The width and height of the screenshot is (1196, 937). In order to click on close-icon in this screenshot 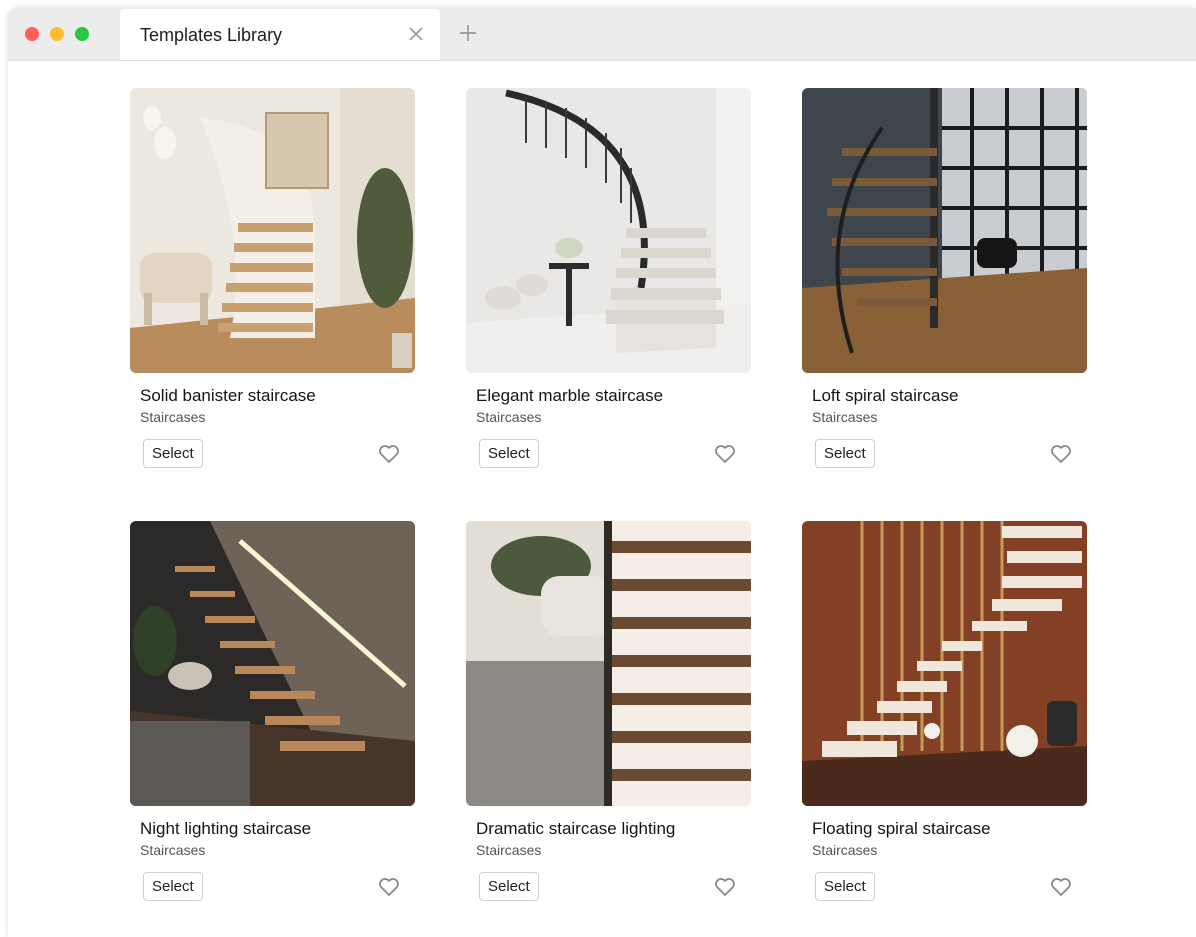, I will do `click(416, 34)`.